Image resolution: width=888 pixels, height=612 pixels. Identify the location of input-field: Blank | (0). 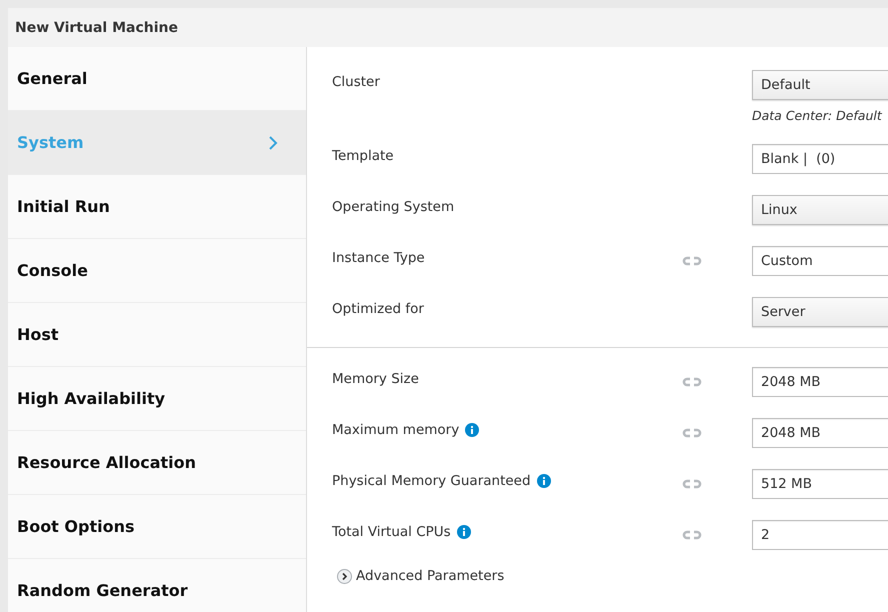
(820, 159).